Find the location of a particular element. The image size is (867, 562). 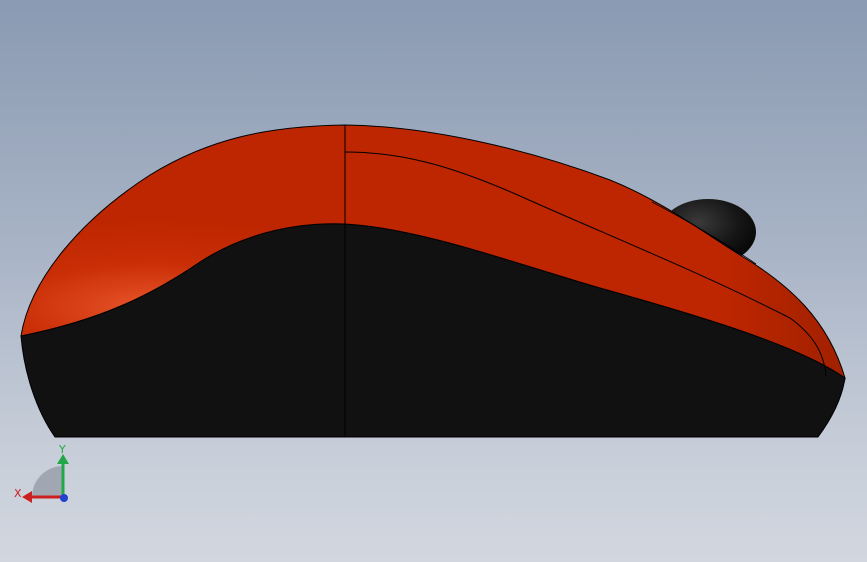

triad-z-axis is located at coordinates (64, 498).